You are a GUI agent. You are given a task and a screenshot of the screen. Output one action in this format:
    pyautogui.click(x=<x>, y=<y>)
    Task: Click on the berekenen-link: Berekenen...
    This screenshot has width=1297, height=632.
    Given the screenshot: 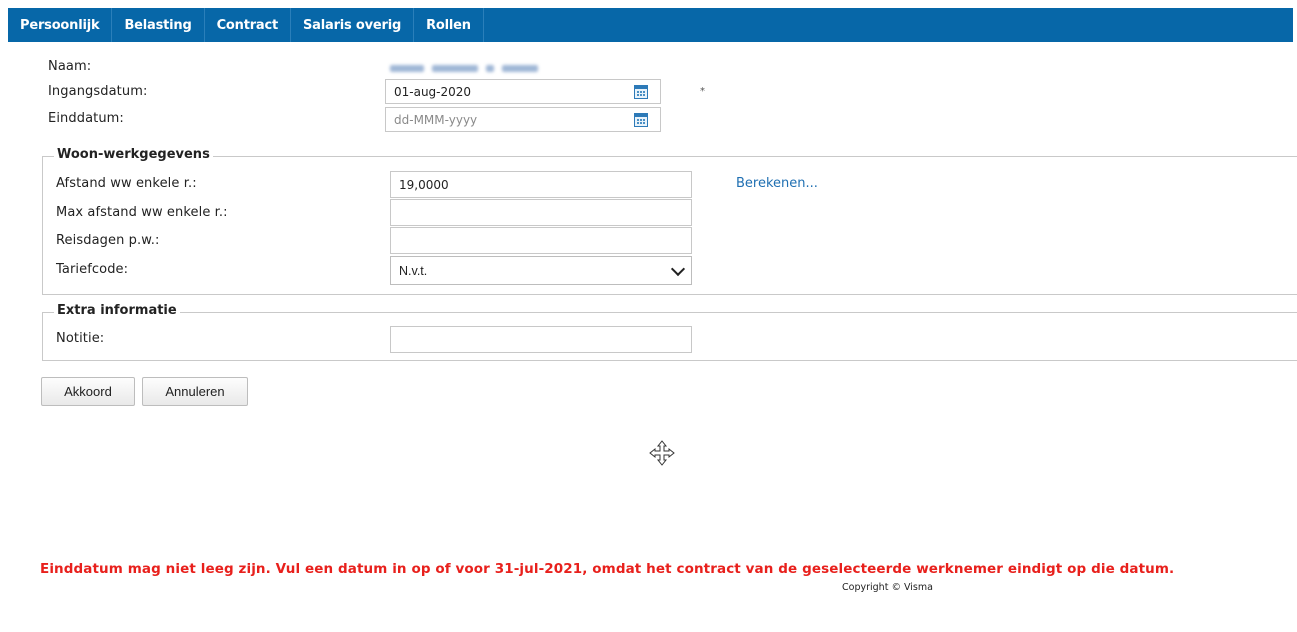 What is the action you would take?
    pyautogui.click(x=777, y=183)
    